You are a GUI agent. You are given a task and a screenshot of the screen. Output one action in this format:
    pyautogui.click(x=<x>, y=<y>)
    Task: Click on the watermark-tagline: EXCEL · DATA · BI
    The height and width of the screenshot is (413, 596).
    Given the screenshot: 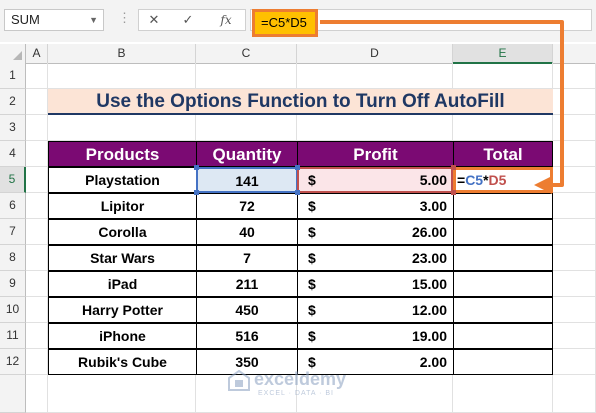 What is the action you would take?
    pyautogui.click(x=296, y=393)
    